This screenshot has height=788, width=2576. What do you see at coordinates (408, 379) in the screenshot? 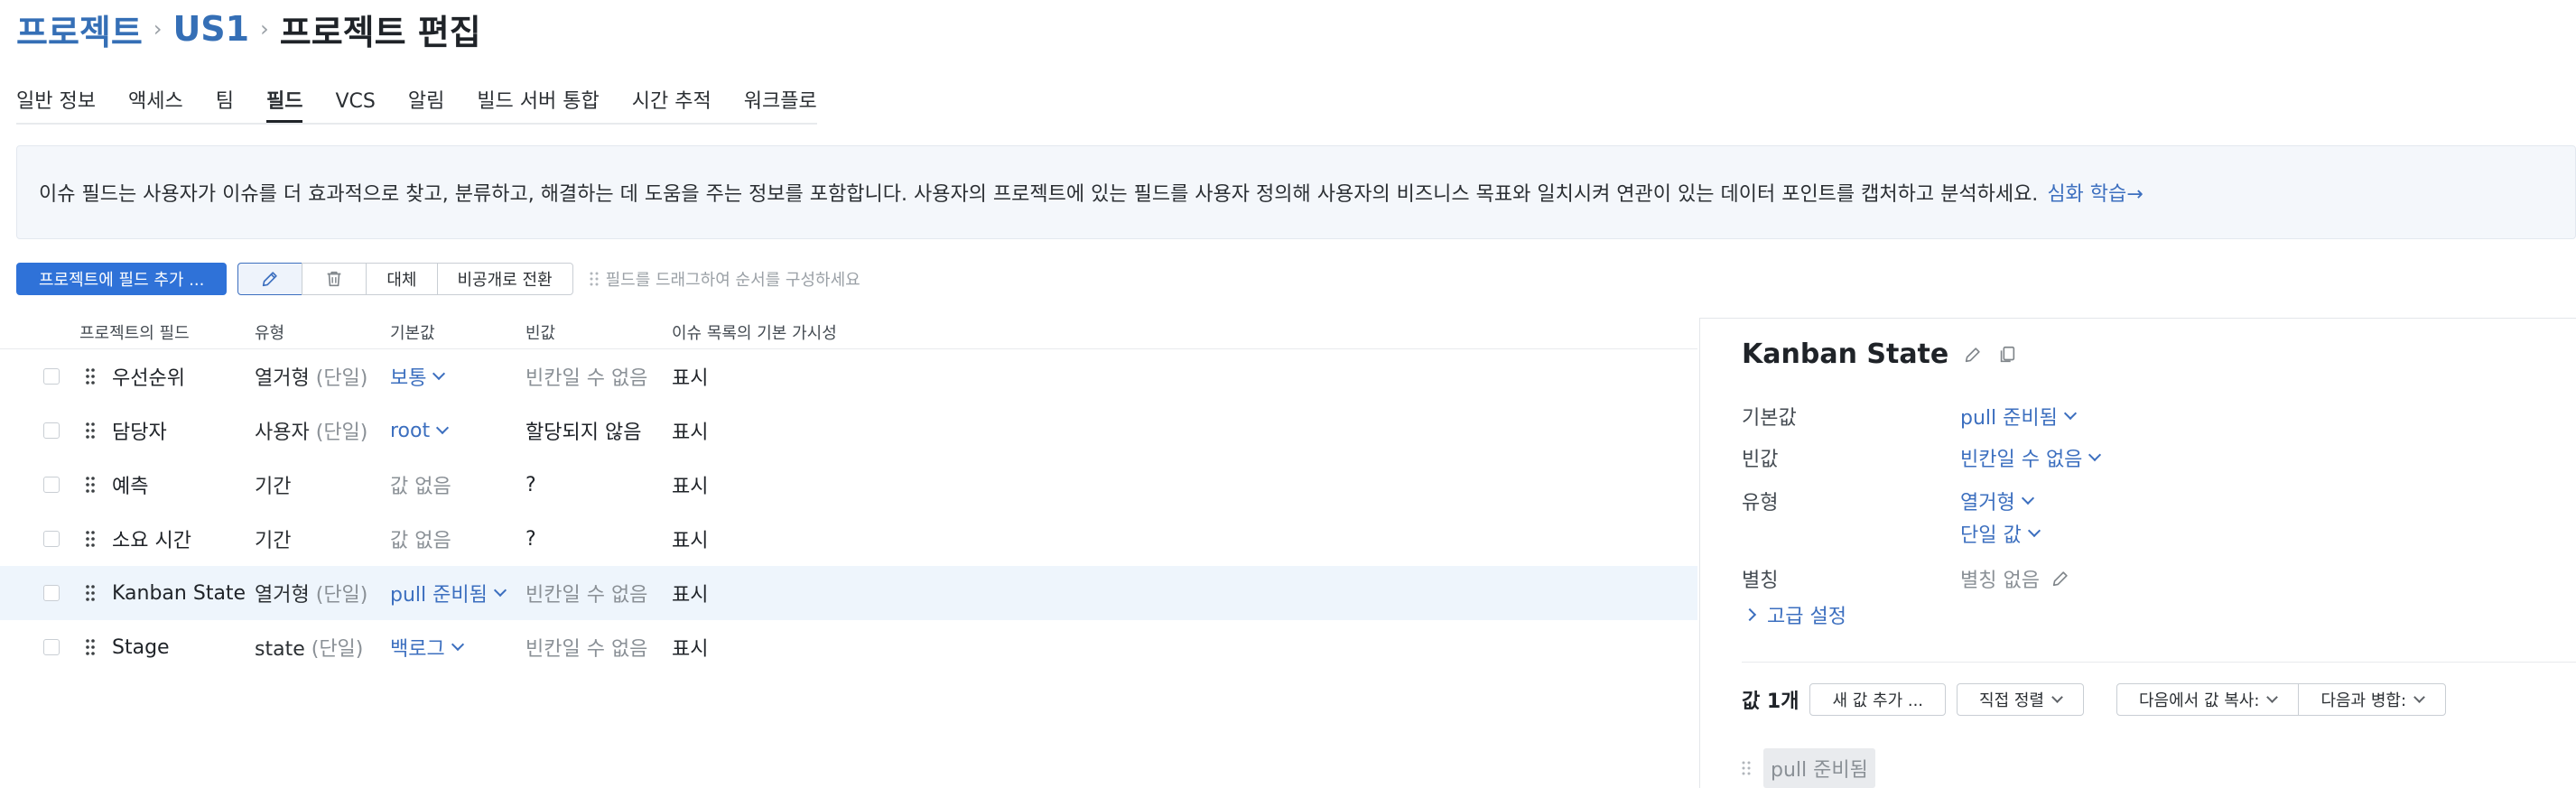
I see `default-value-text: 보통` at bounding box center [408, 379].